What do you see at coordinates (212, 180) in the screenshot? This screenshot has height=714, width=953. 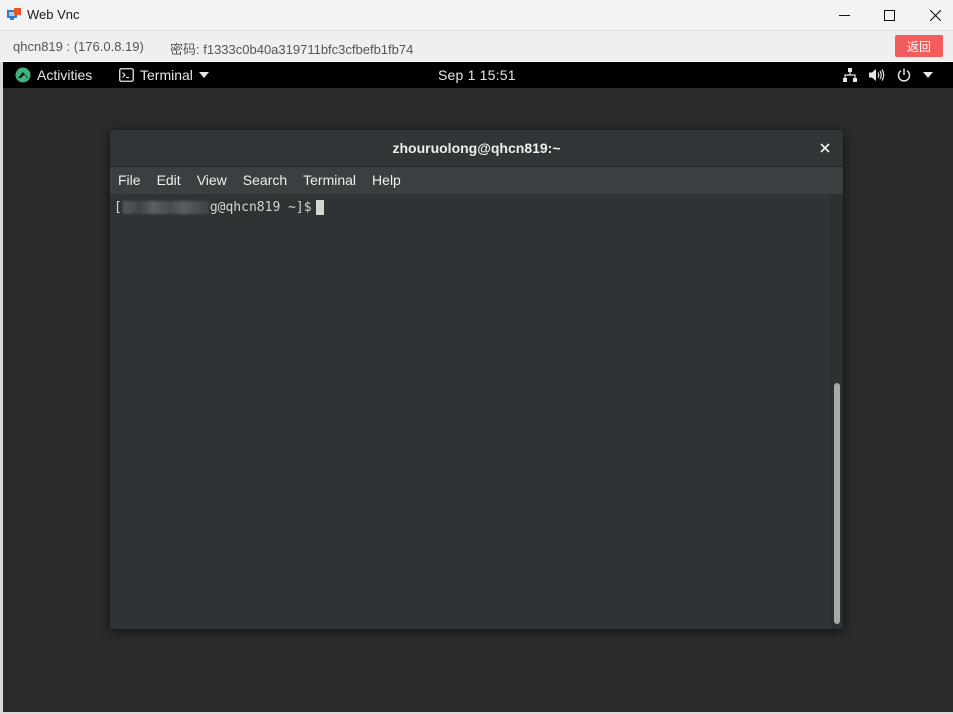 I see `menu-view: View` at bounding box center [212, 180].